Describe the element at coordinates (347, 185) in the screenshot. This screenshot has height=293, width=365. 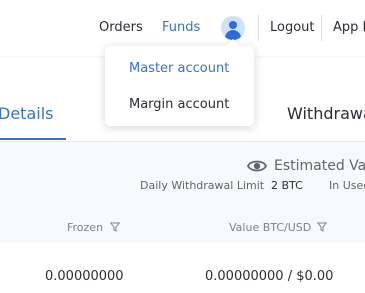
I see `in-used-label: In Used` at that location.